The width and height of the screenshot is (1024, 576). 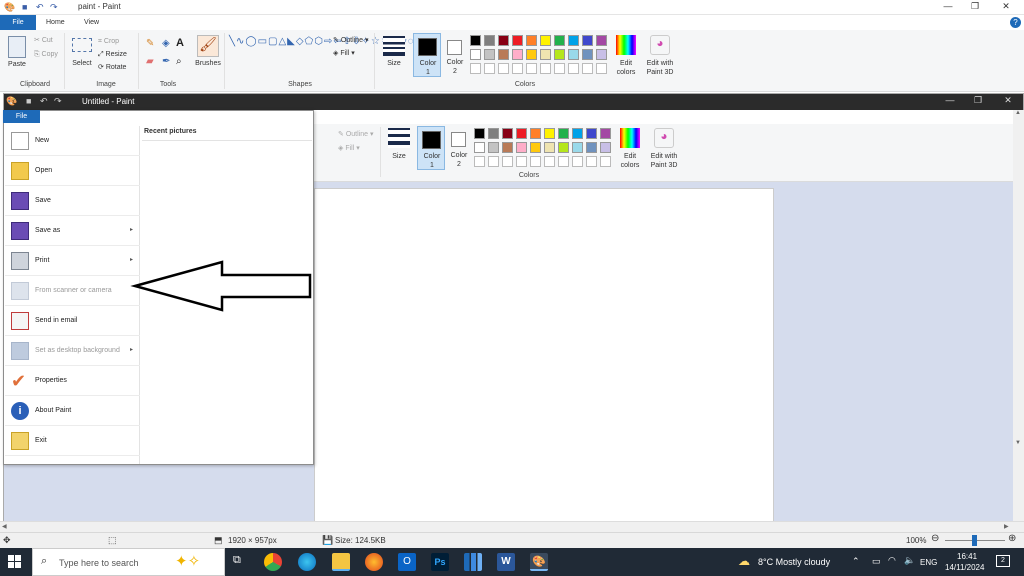 I want to click on size-icon, so click(x=399, y=138).